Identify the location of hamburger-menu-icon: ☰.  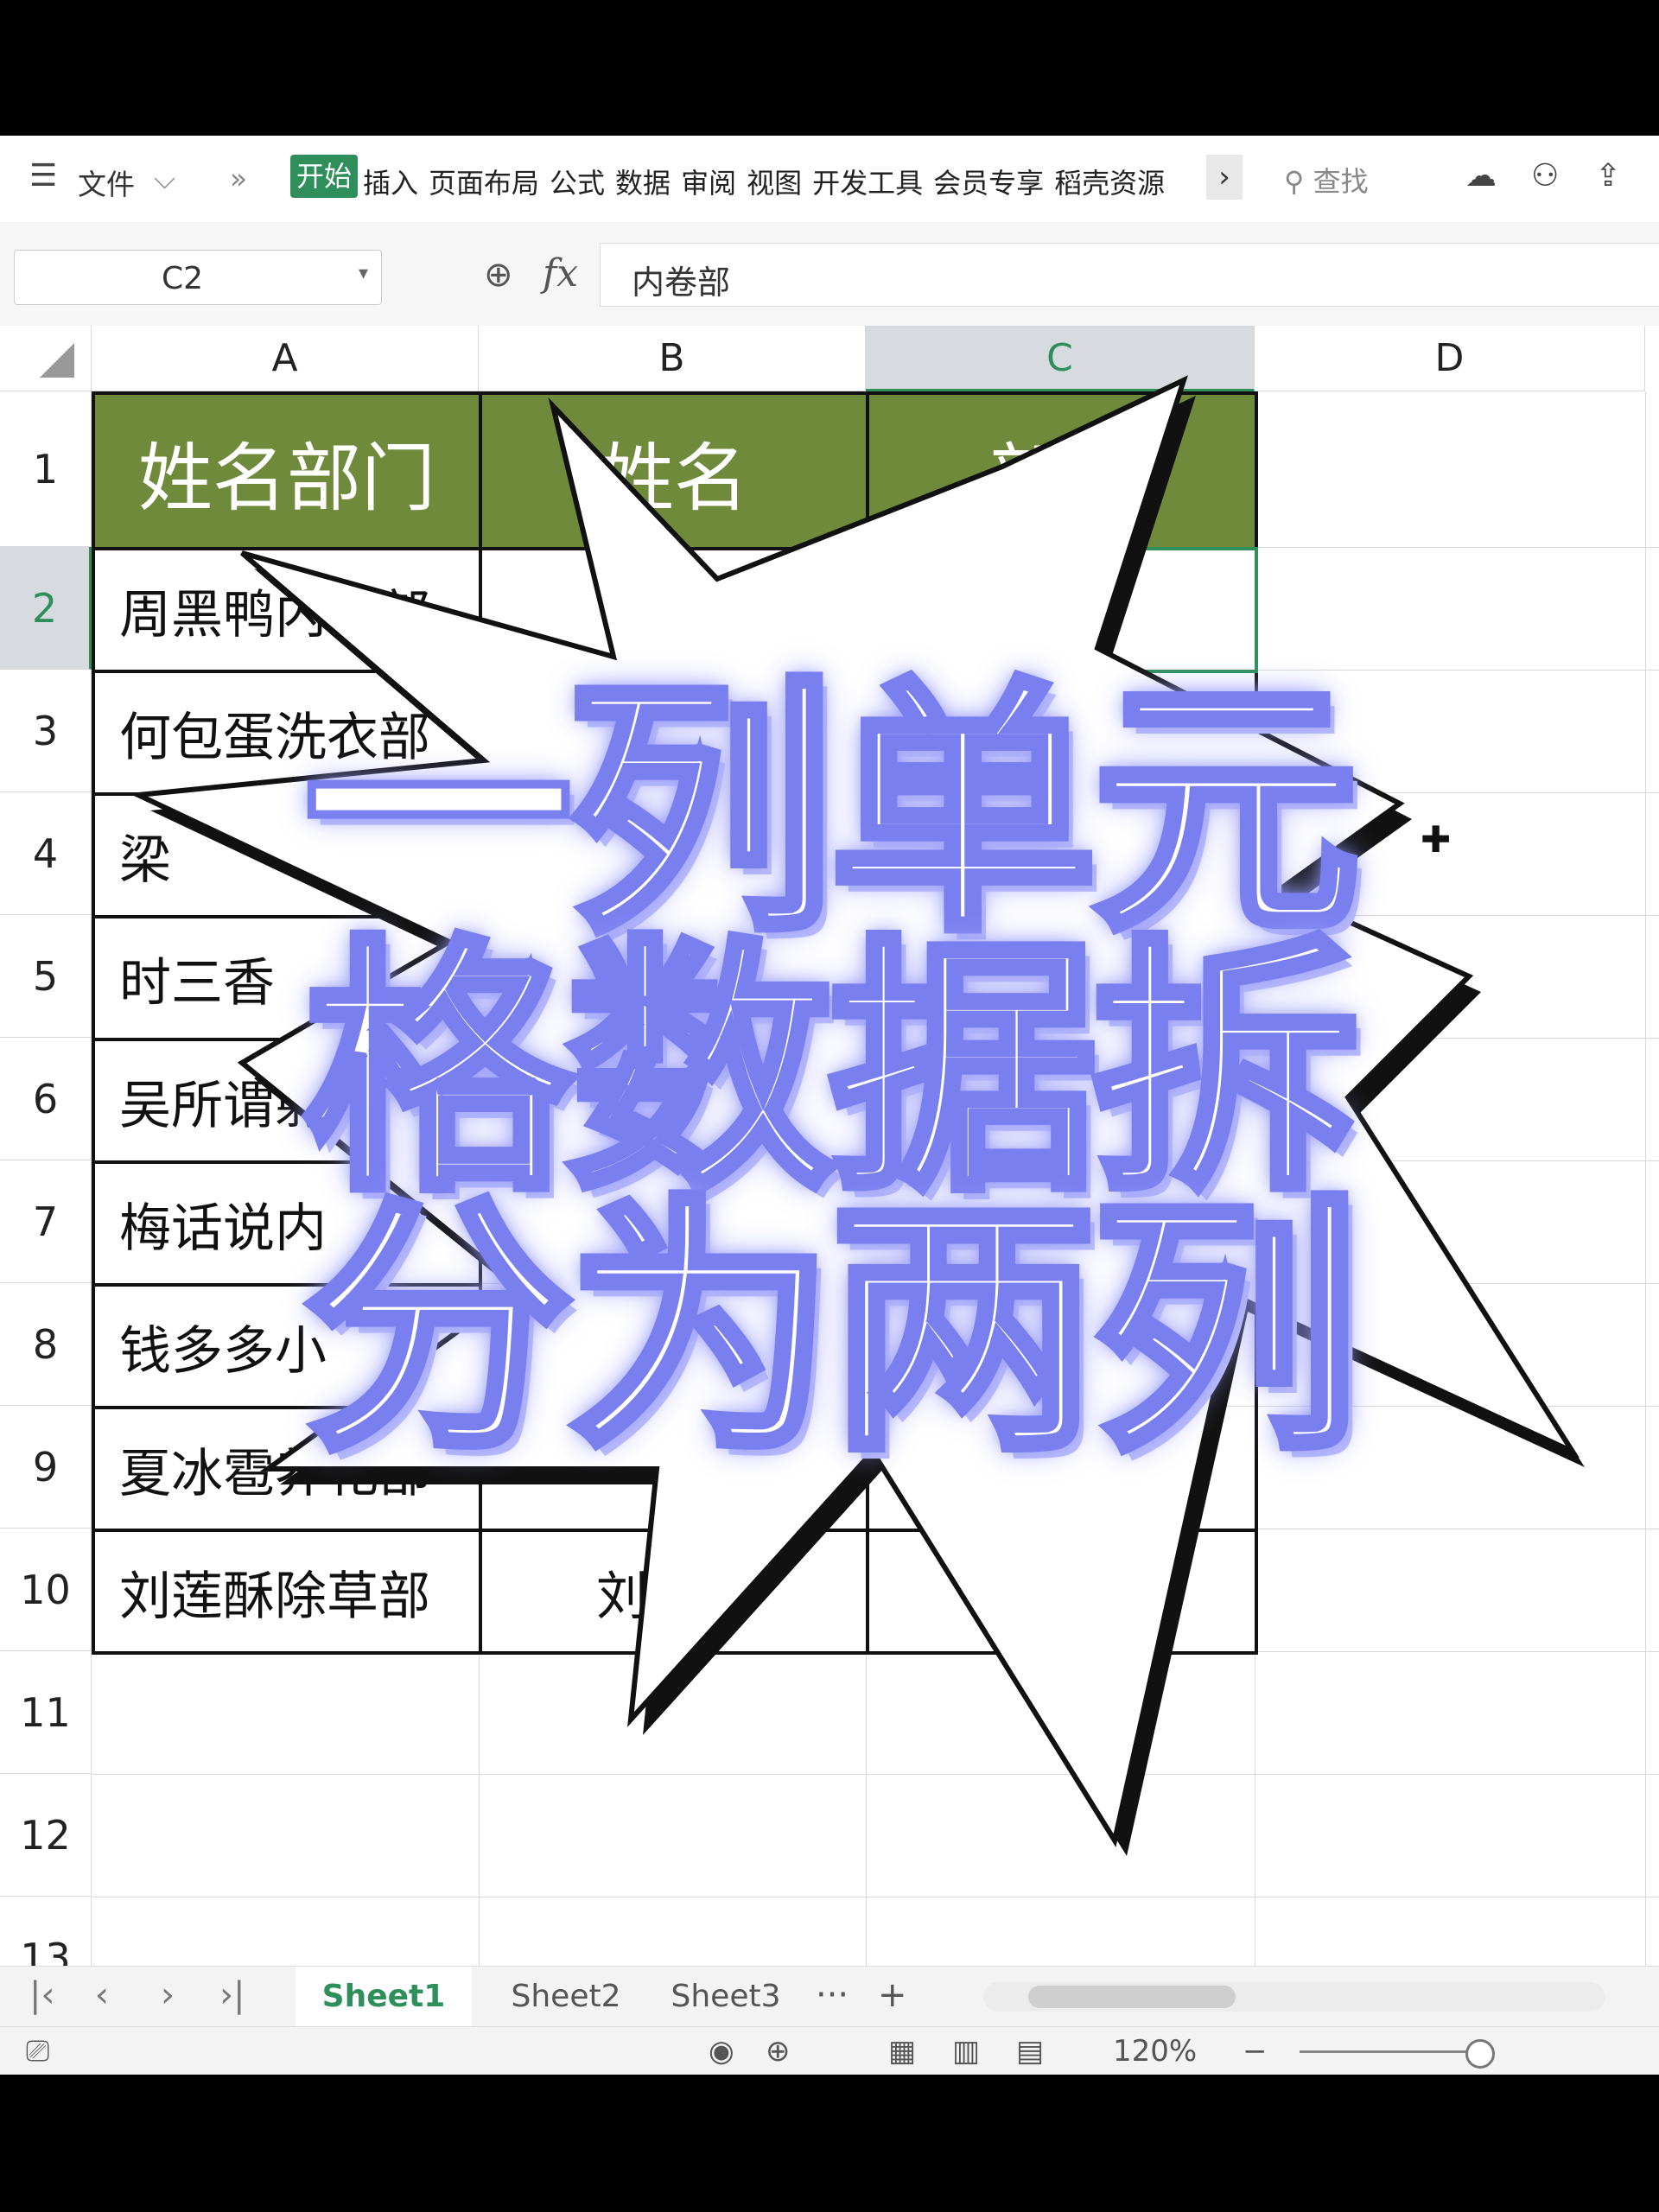
(43, 176).